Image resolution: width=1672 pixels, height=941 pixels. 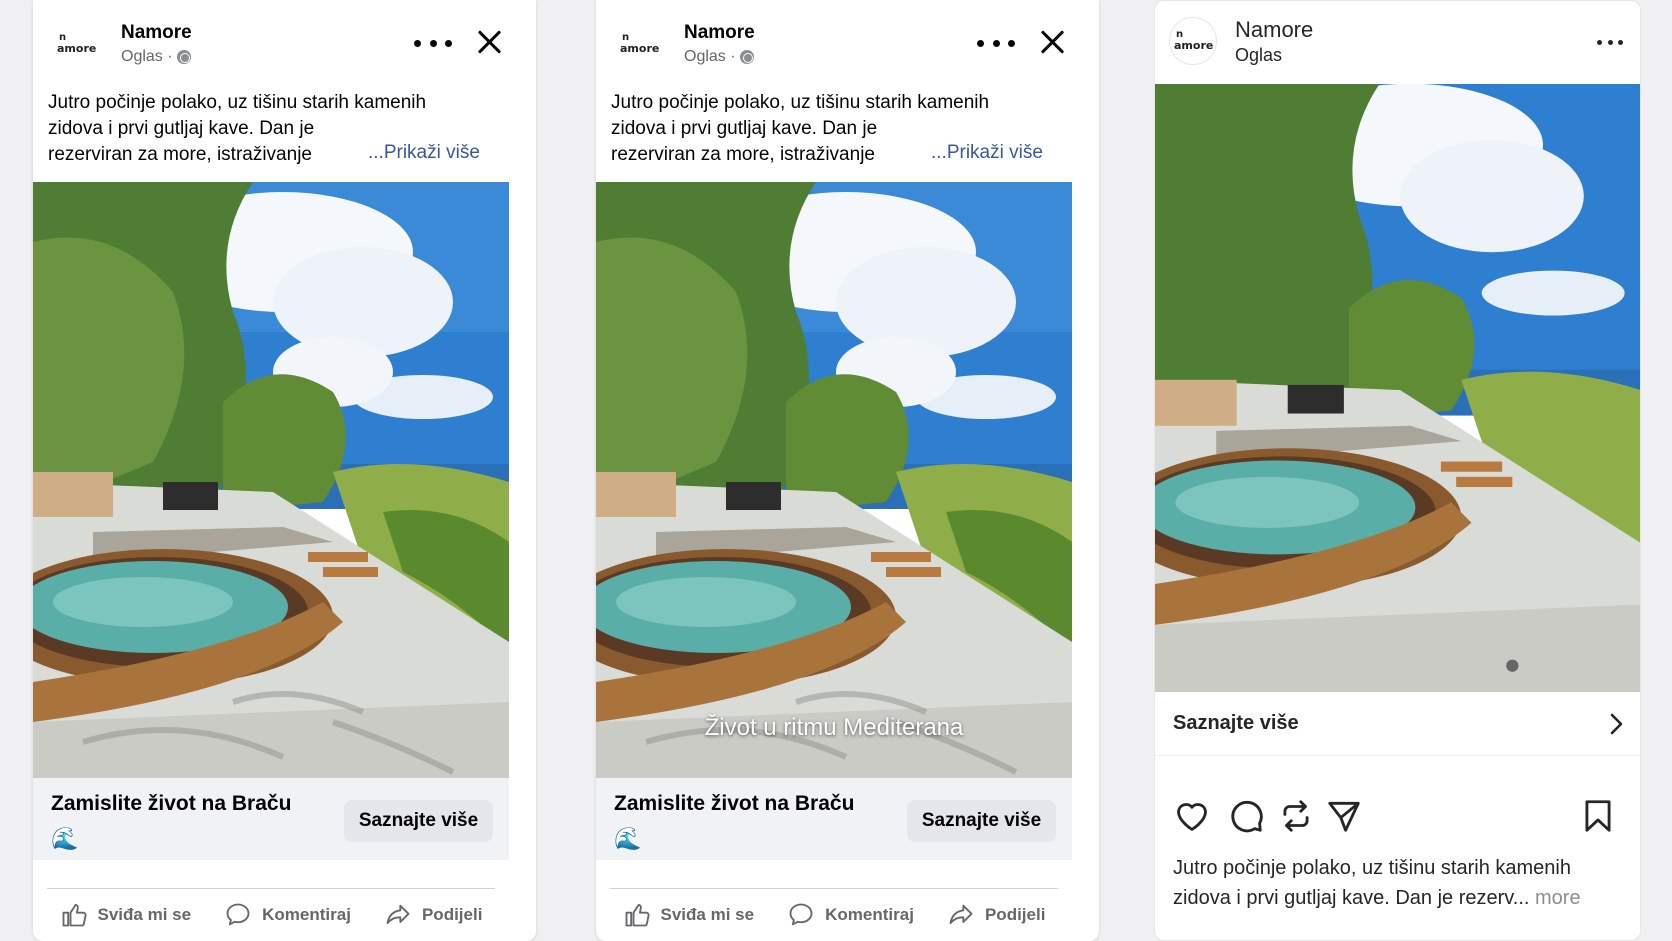 I want to click on learn-more-bar: Saznajte više, so click(x=1397, y=724).